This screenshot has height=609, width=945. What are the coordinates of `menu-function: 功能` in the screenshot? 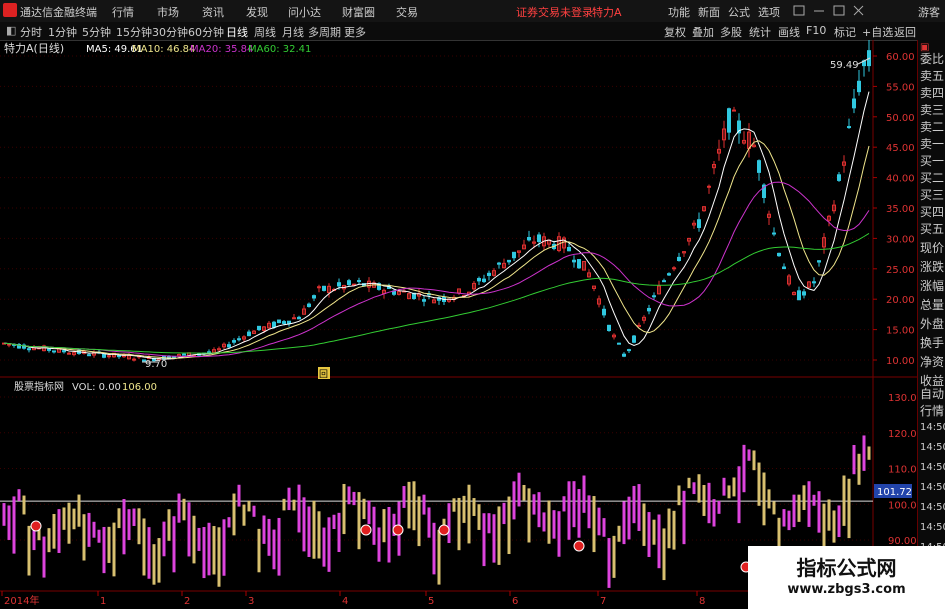 It's located at (679, 12).